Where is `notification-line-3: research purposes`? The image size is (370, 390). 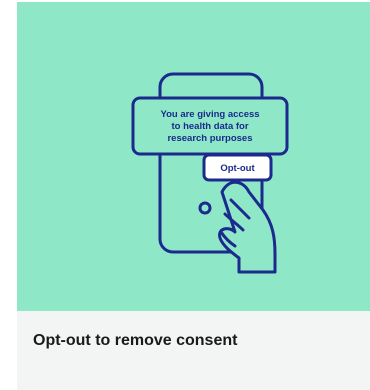 notification-line-3: research purposes is located at coordinates (209, 138).